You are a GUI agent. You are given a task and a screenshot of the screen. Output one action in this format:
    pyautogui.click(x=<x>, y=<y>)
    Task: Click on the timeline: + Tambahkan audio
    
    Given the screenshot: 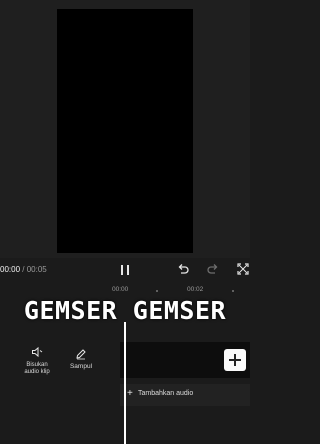 What is the action you would take?
    pyautogui.click(x=185, y=392)
    